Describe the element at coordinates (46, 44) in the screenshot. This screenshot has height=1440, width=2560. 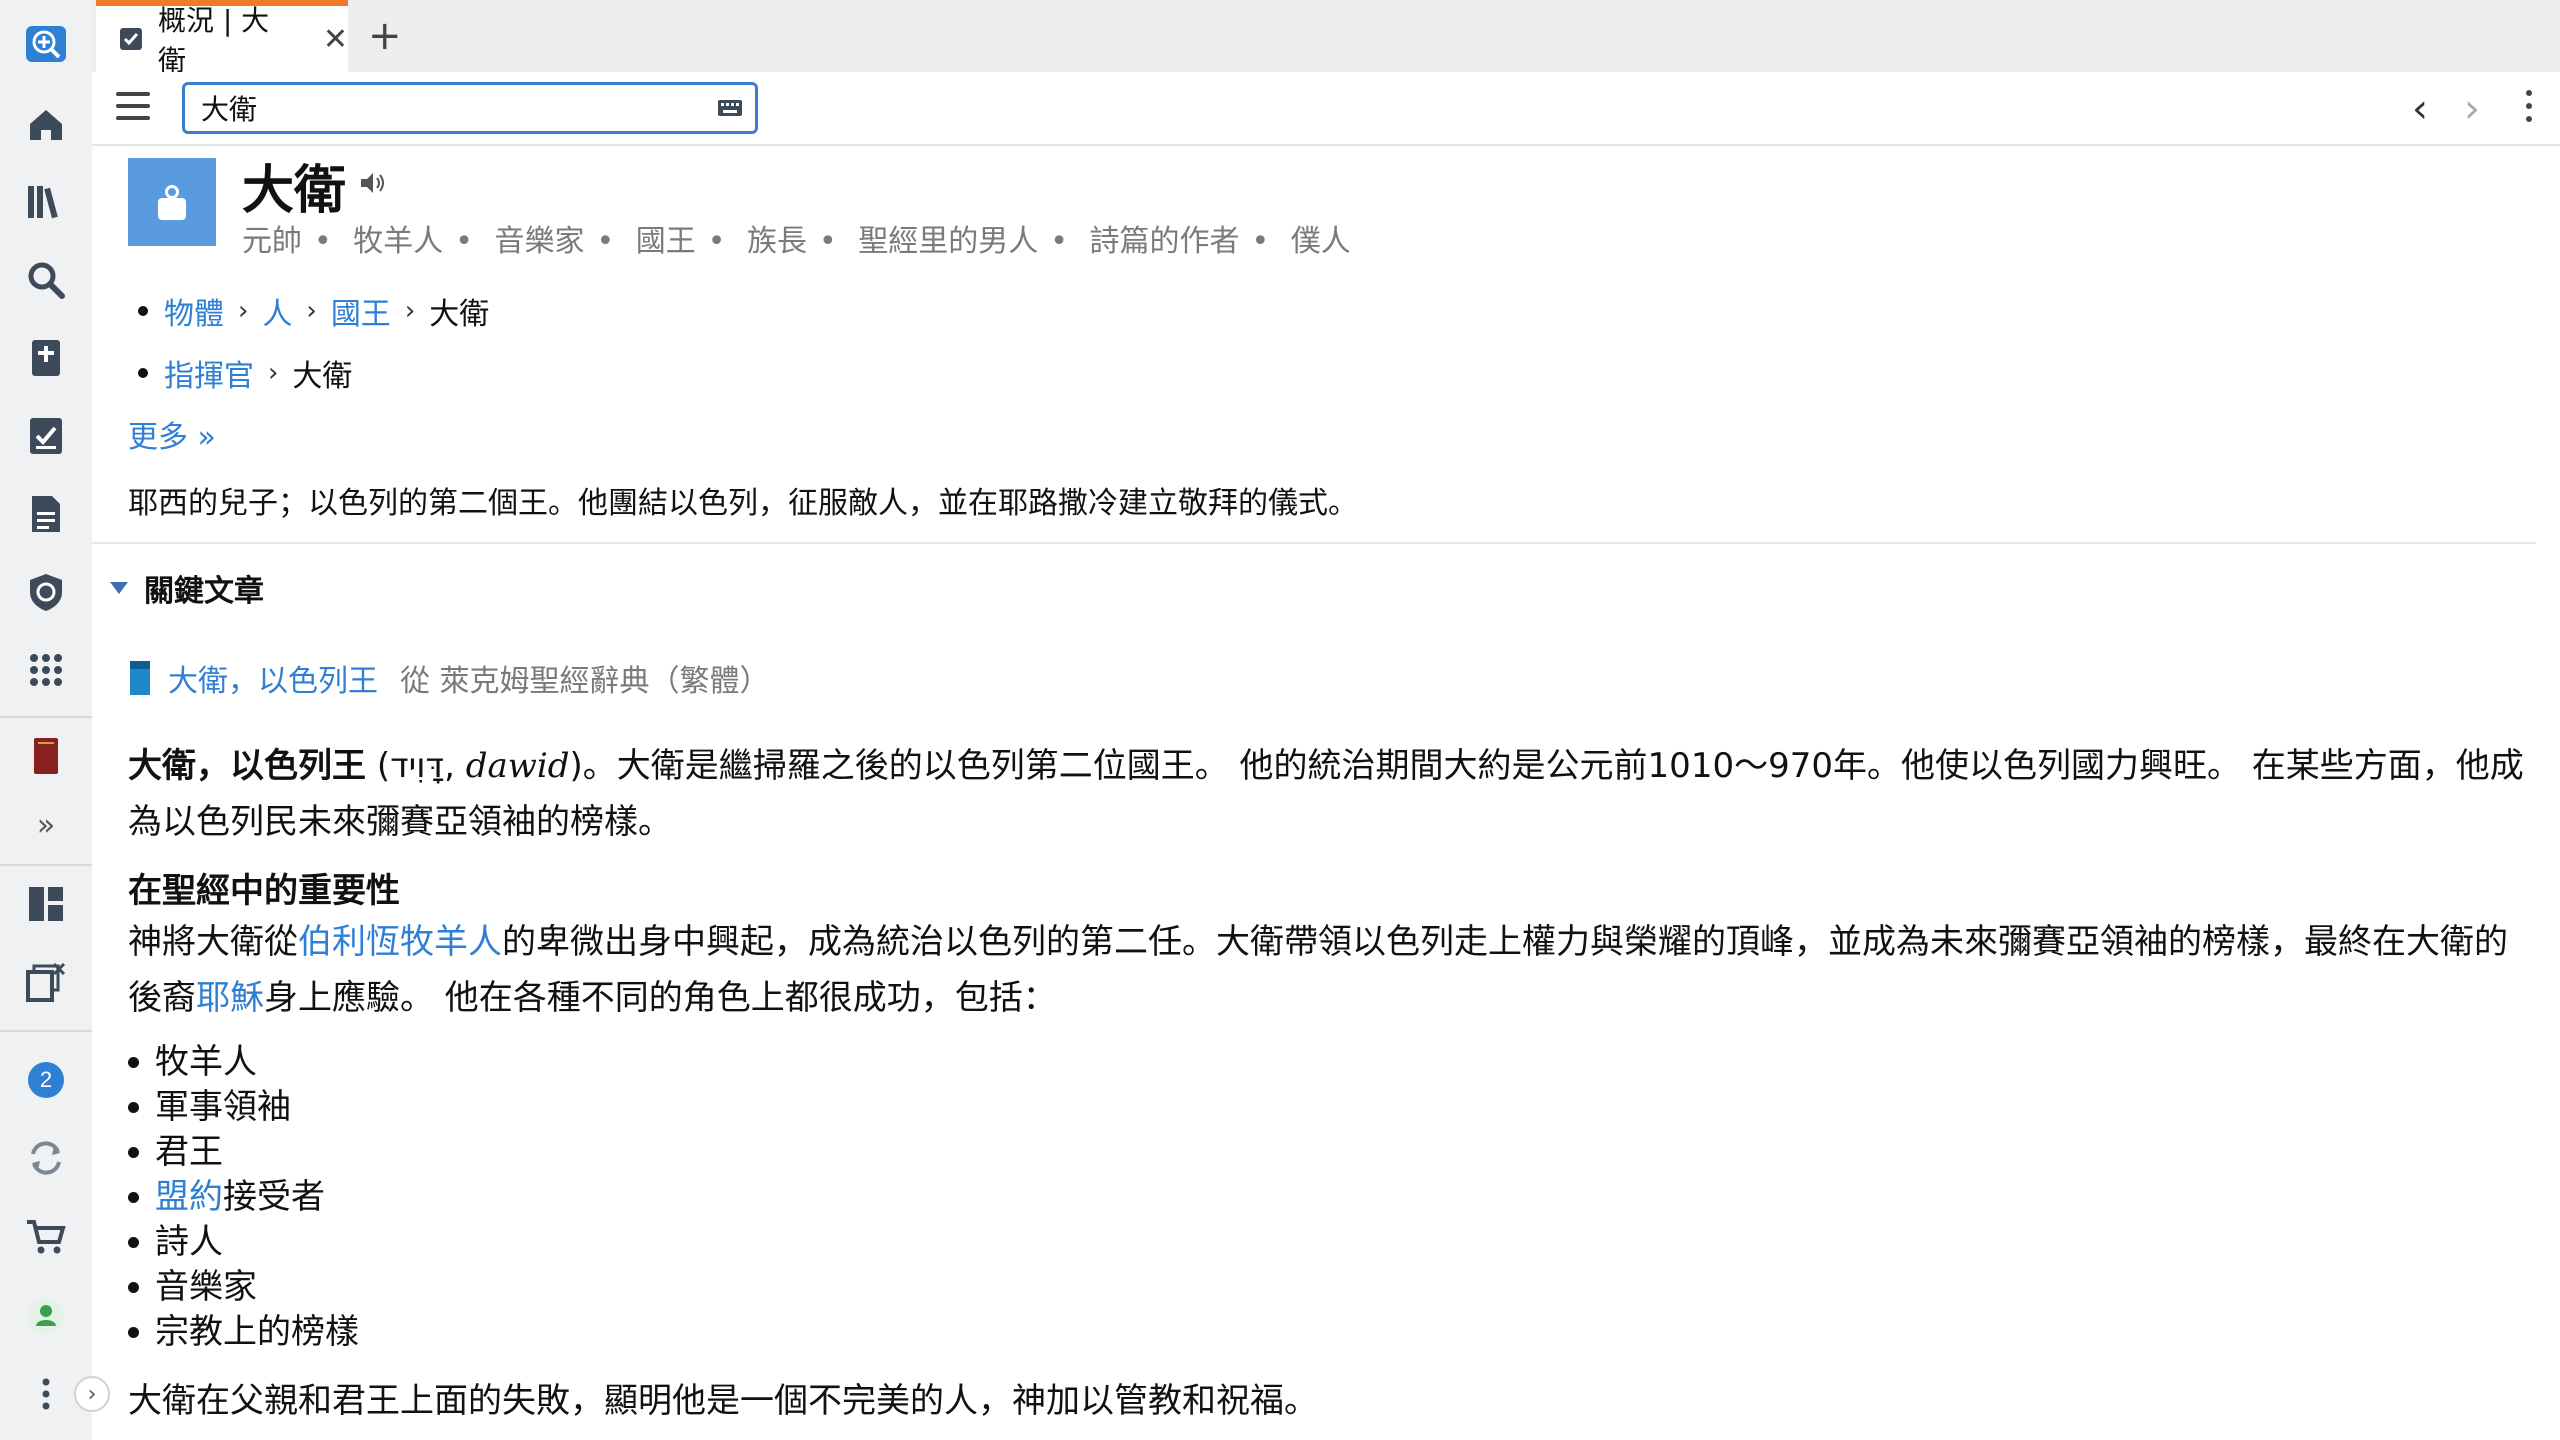
I see `app-logo-icon` at that location.